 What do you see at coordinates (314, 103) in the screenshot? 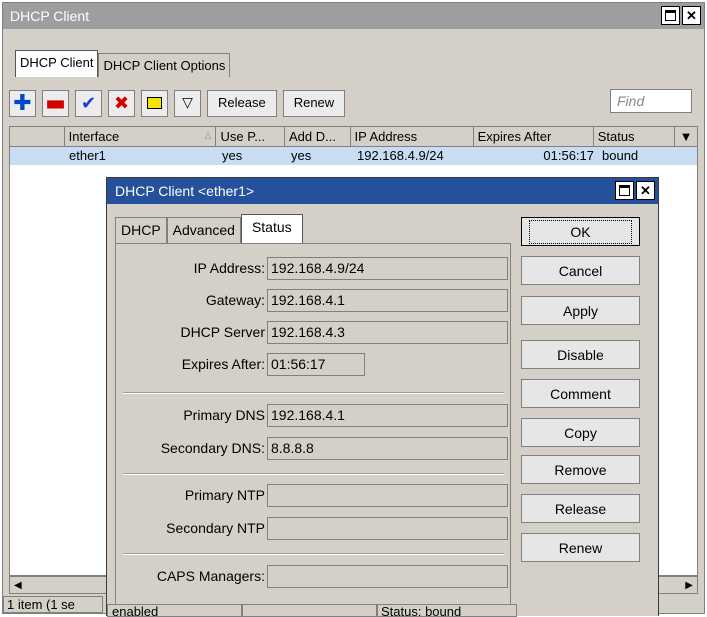
I see `renew-toolbar-button: Renew` at bounding box center [314, 103].